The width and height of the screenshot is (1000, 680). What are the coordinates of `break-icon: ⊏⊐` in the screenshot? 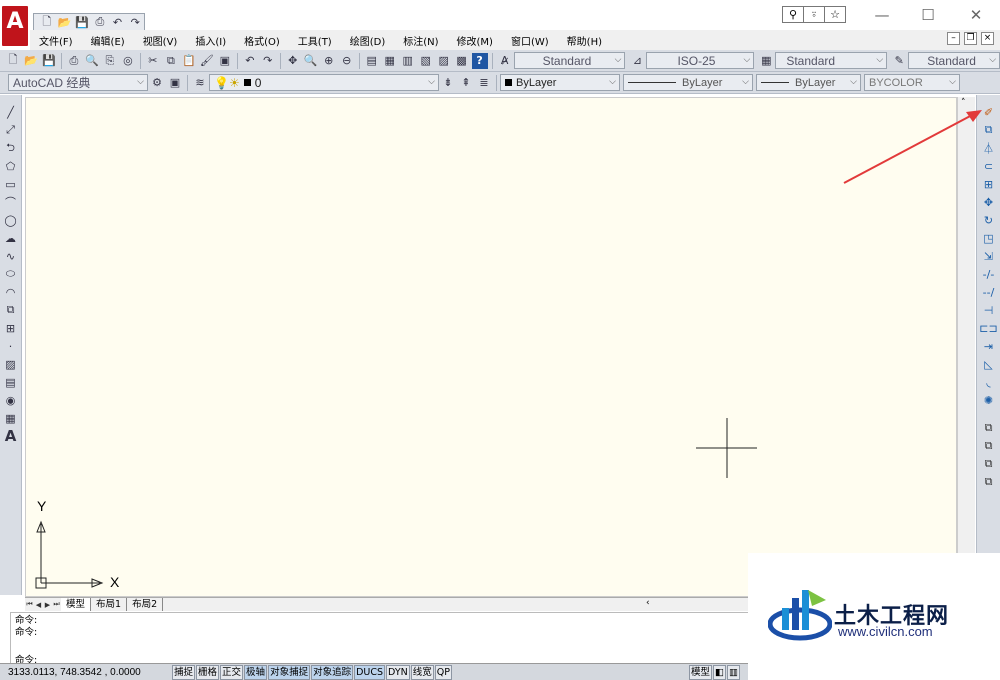 It's located at (988, 328).